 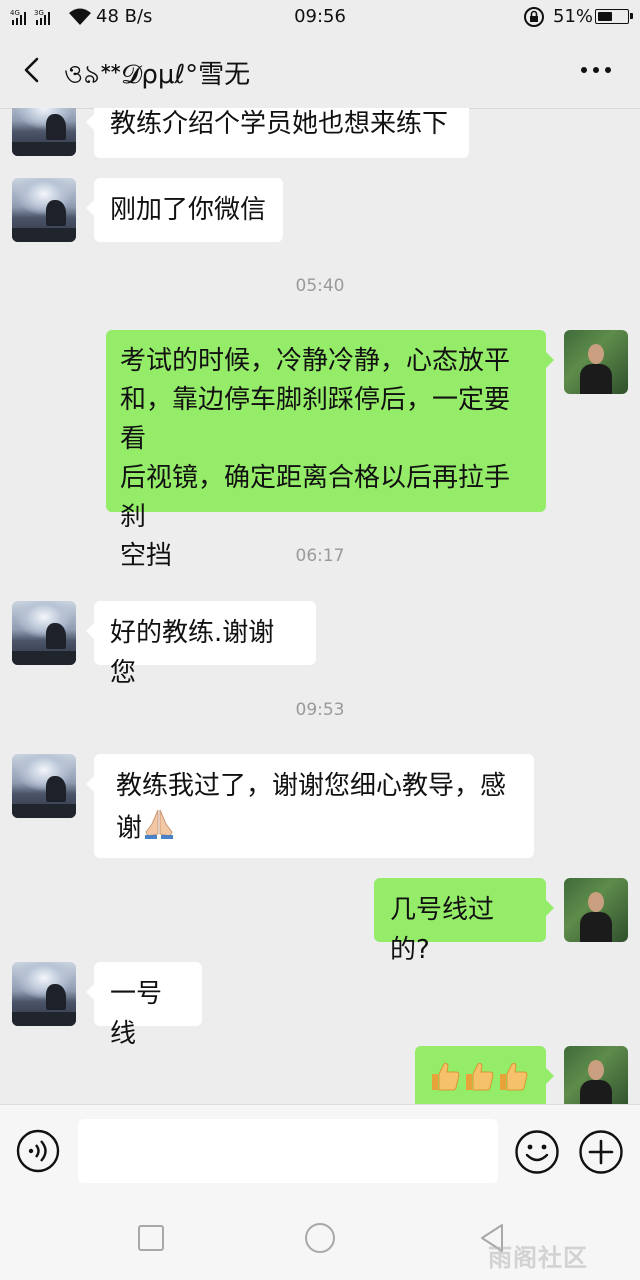 I want to click on chat-title: ও৯ᕯ𝓓ρμℓ°雪无, so click(x=157, y=75).